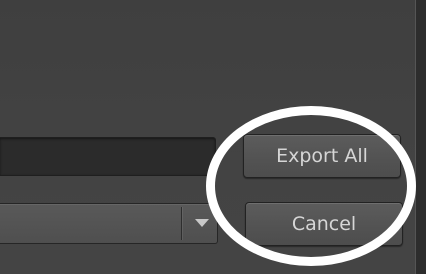  I want to click on preset-dropdown, so click(109, 223).